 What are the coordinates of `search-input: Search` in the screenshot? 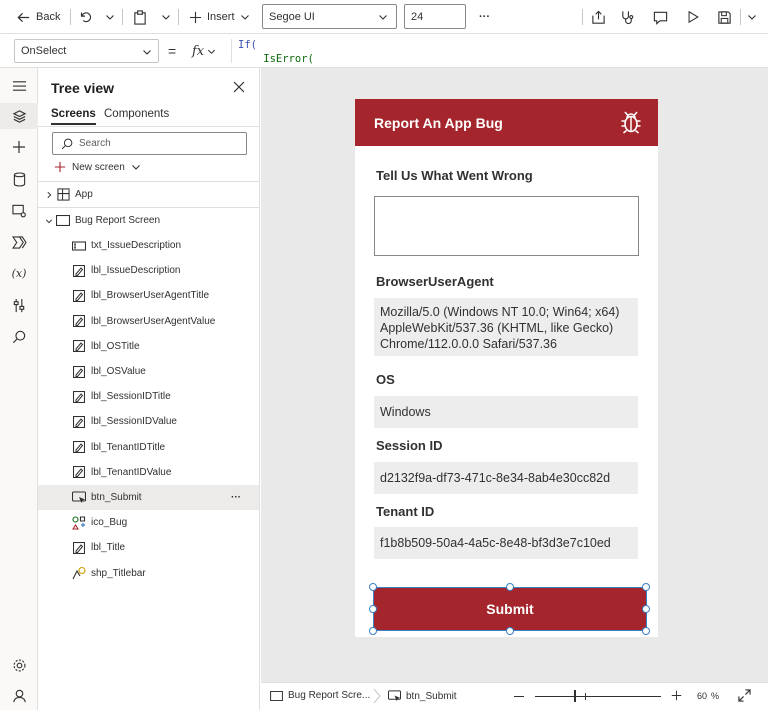 It's located at (149, 143).